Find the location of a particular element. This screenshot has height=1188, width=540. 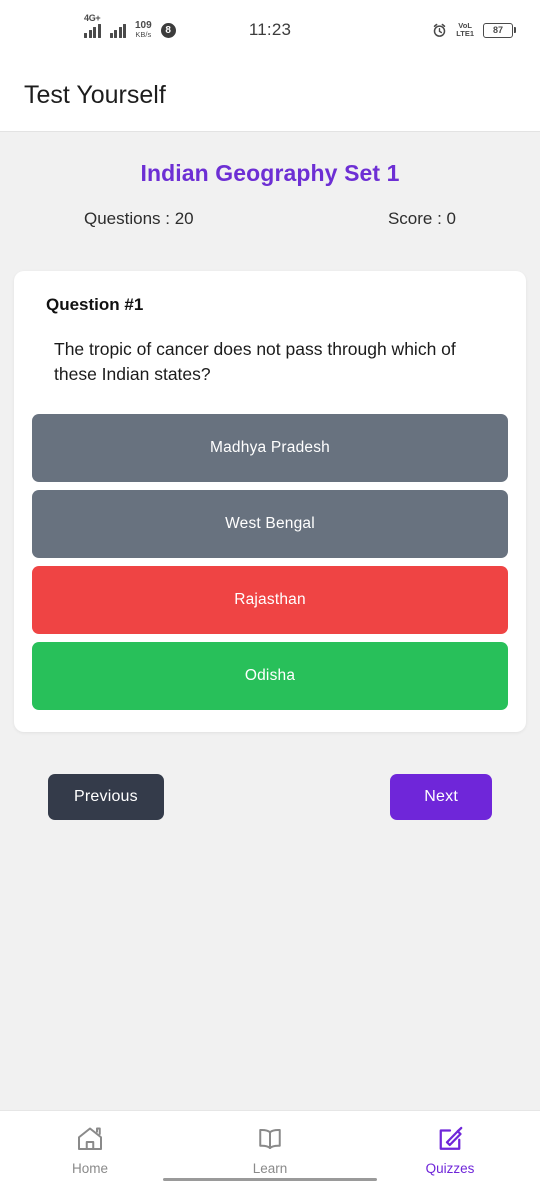

status-bar: 4G+ 109 KB/s 8 11:23 VoL LTE1 87 is located at coordinates (270, 30).